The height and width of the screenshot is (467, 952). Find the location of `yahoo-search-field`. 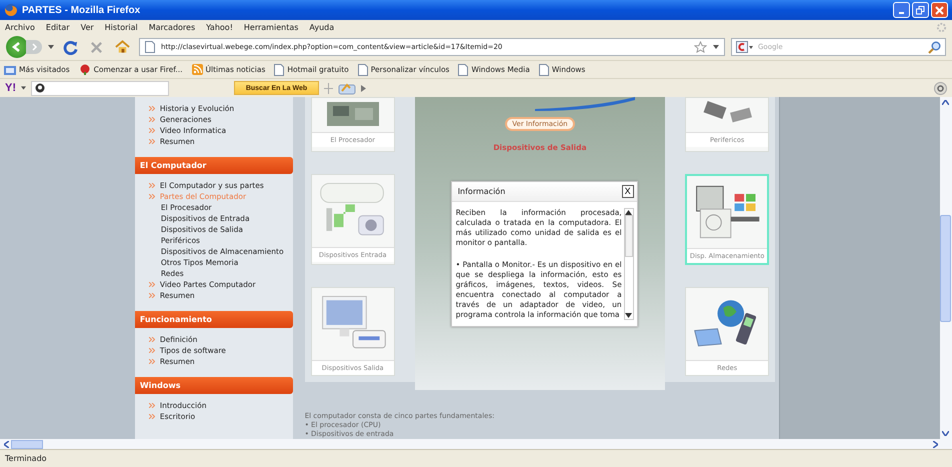

yahoo-search-field is located at coordinates (100, 88).